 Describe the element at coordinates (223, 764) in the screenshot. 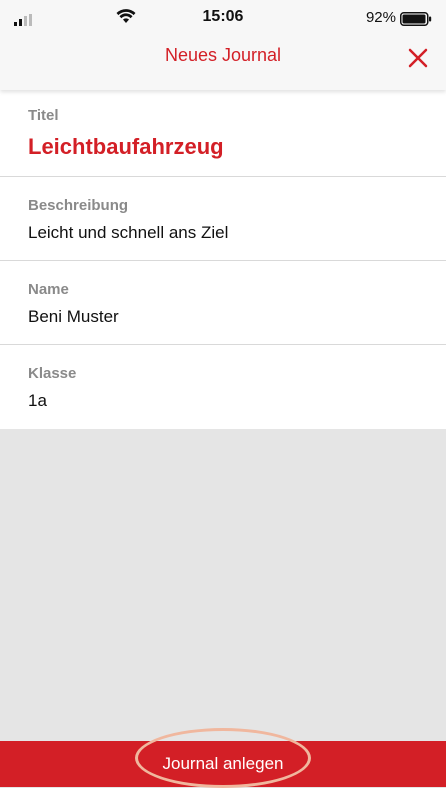

I see `create-journal-button: Journal anlegen` at that location.